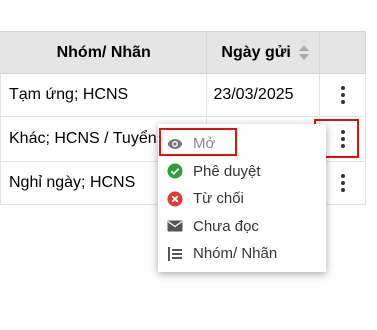  I want to click on menu-item-mark-unread: Chưa đọc, so click(242, 227).